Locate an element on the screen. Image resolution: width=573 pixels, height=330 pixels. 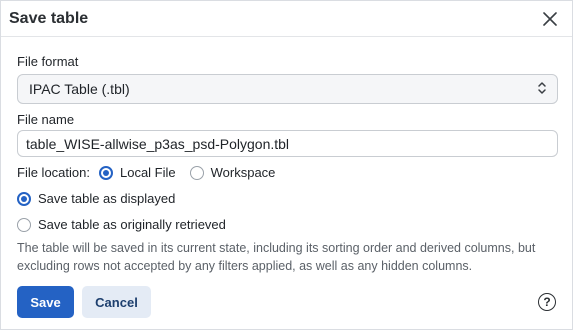
file-name-label: File name is located at coordinates (46, 119).